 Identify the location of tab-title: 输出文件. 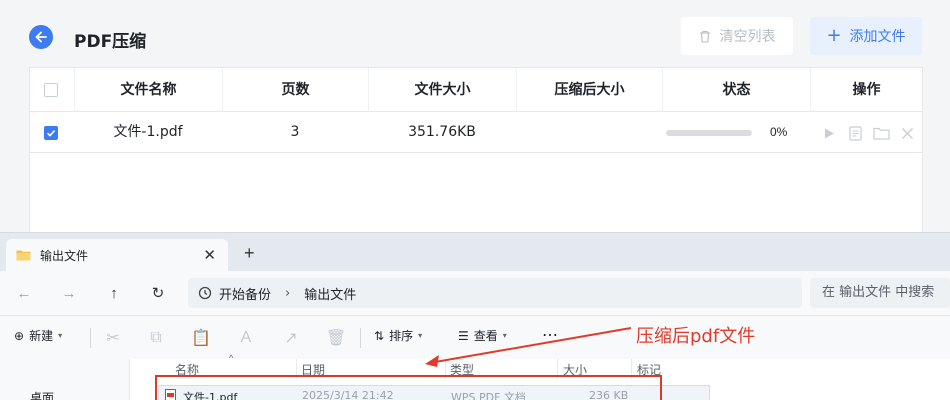
(64, 255).